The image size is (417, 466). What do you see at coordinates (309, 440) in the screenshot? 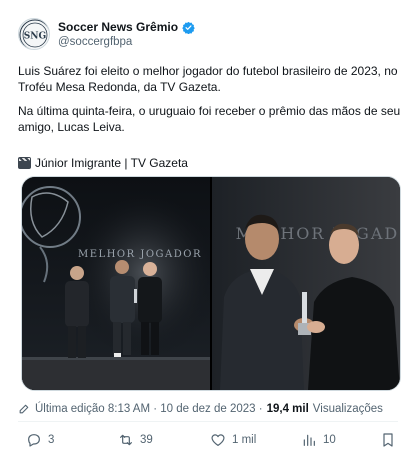
I see `bar-chart-icon` at bounding box center [309, 440].